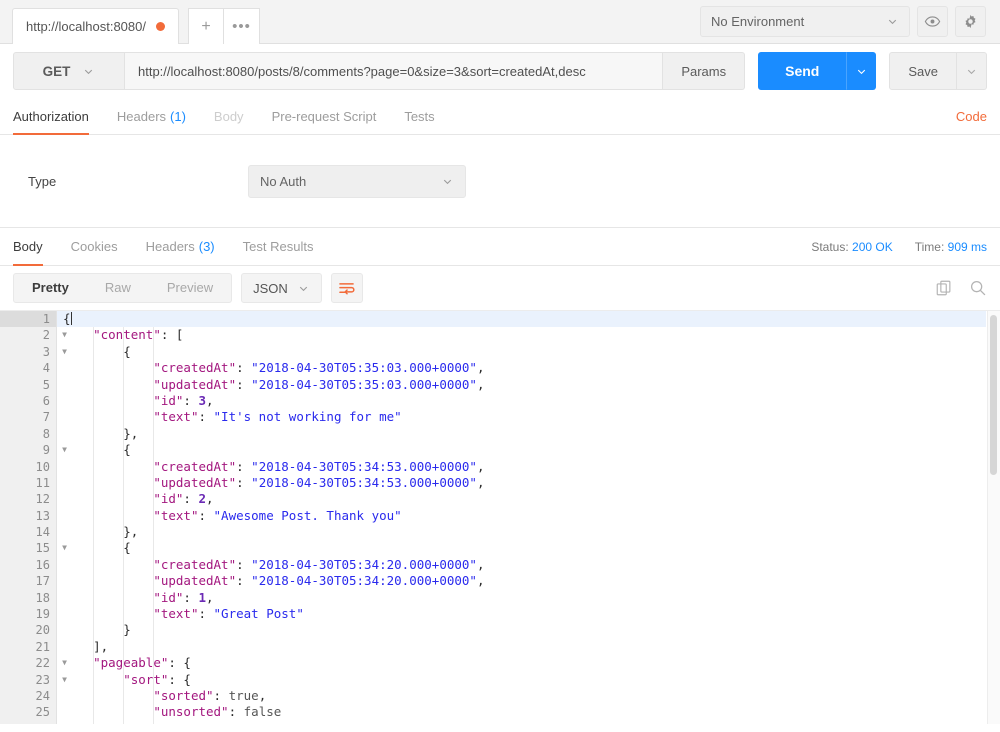  Describe the element at coordinates (521, 335) in the screenshot. I see `code-line: "content": [` at that location.